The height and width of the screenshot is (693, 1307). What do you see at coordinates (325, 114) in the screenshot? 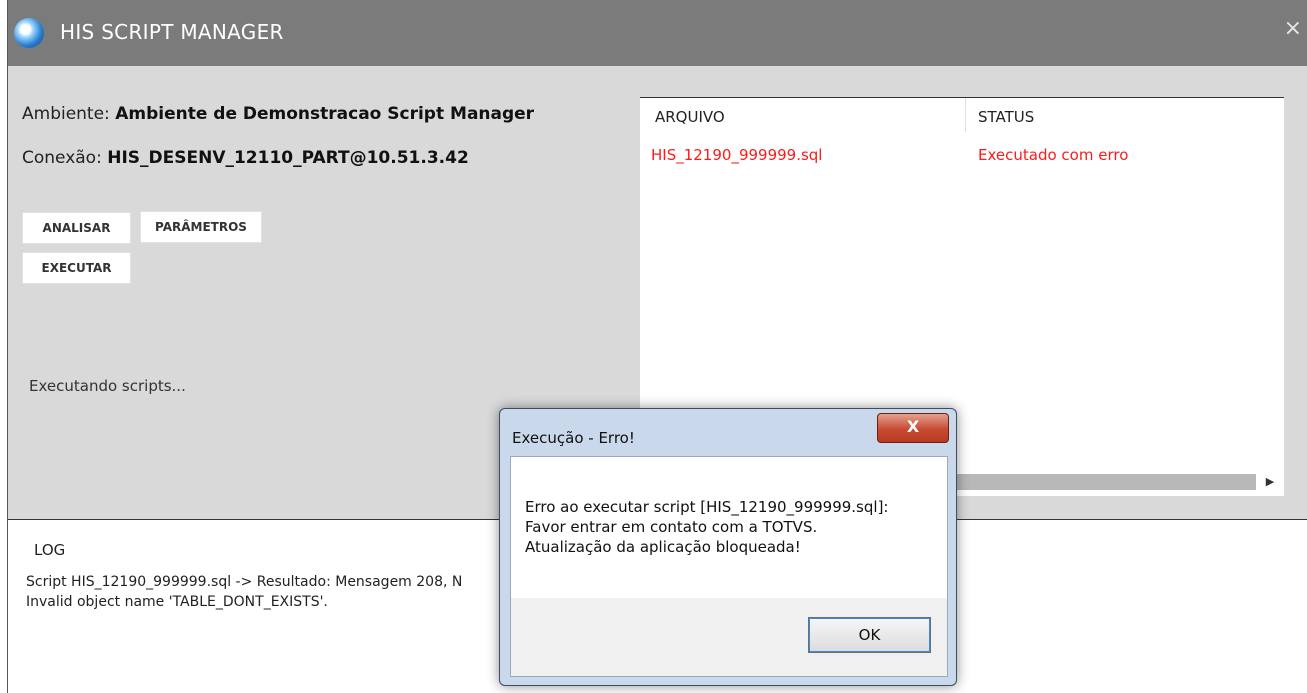
I see `ambiente-value: Ambiente de Demonstracao Script Manager` at bounding box center [325, 114].